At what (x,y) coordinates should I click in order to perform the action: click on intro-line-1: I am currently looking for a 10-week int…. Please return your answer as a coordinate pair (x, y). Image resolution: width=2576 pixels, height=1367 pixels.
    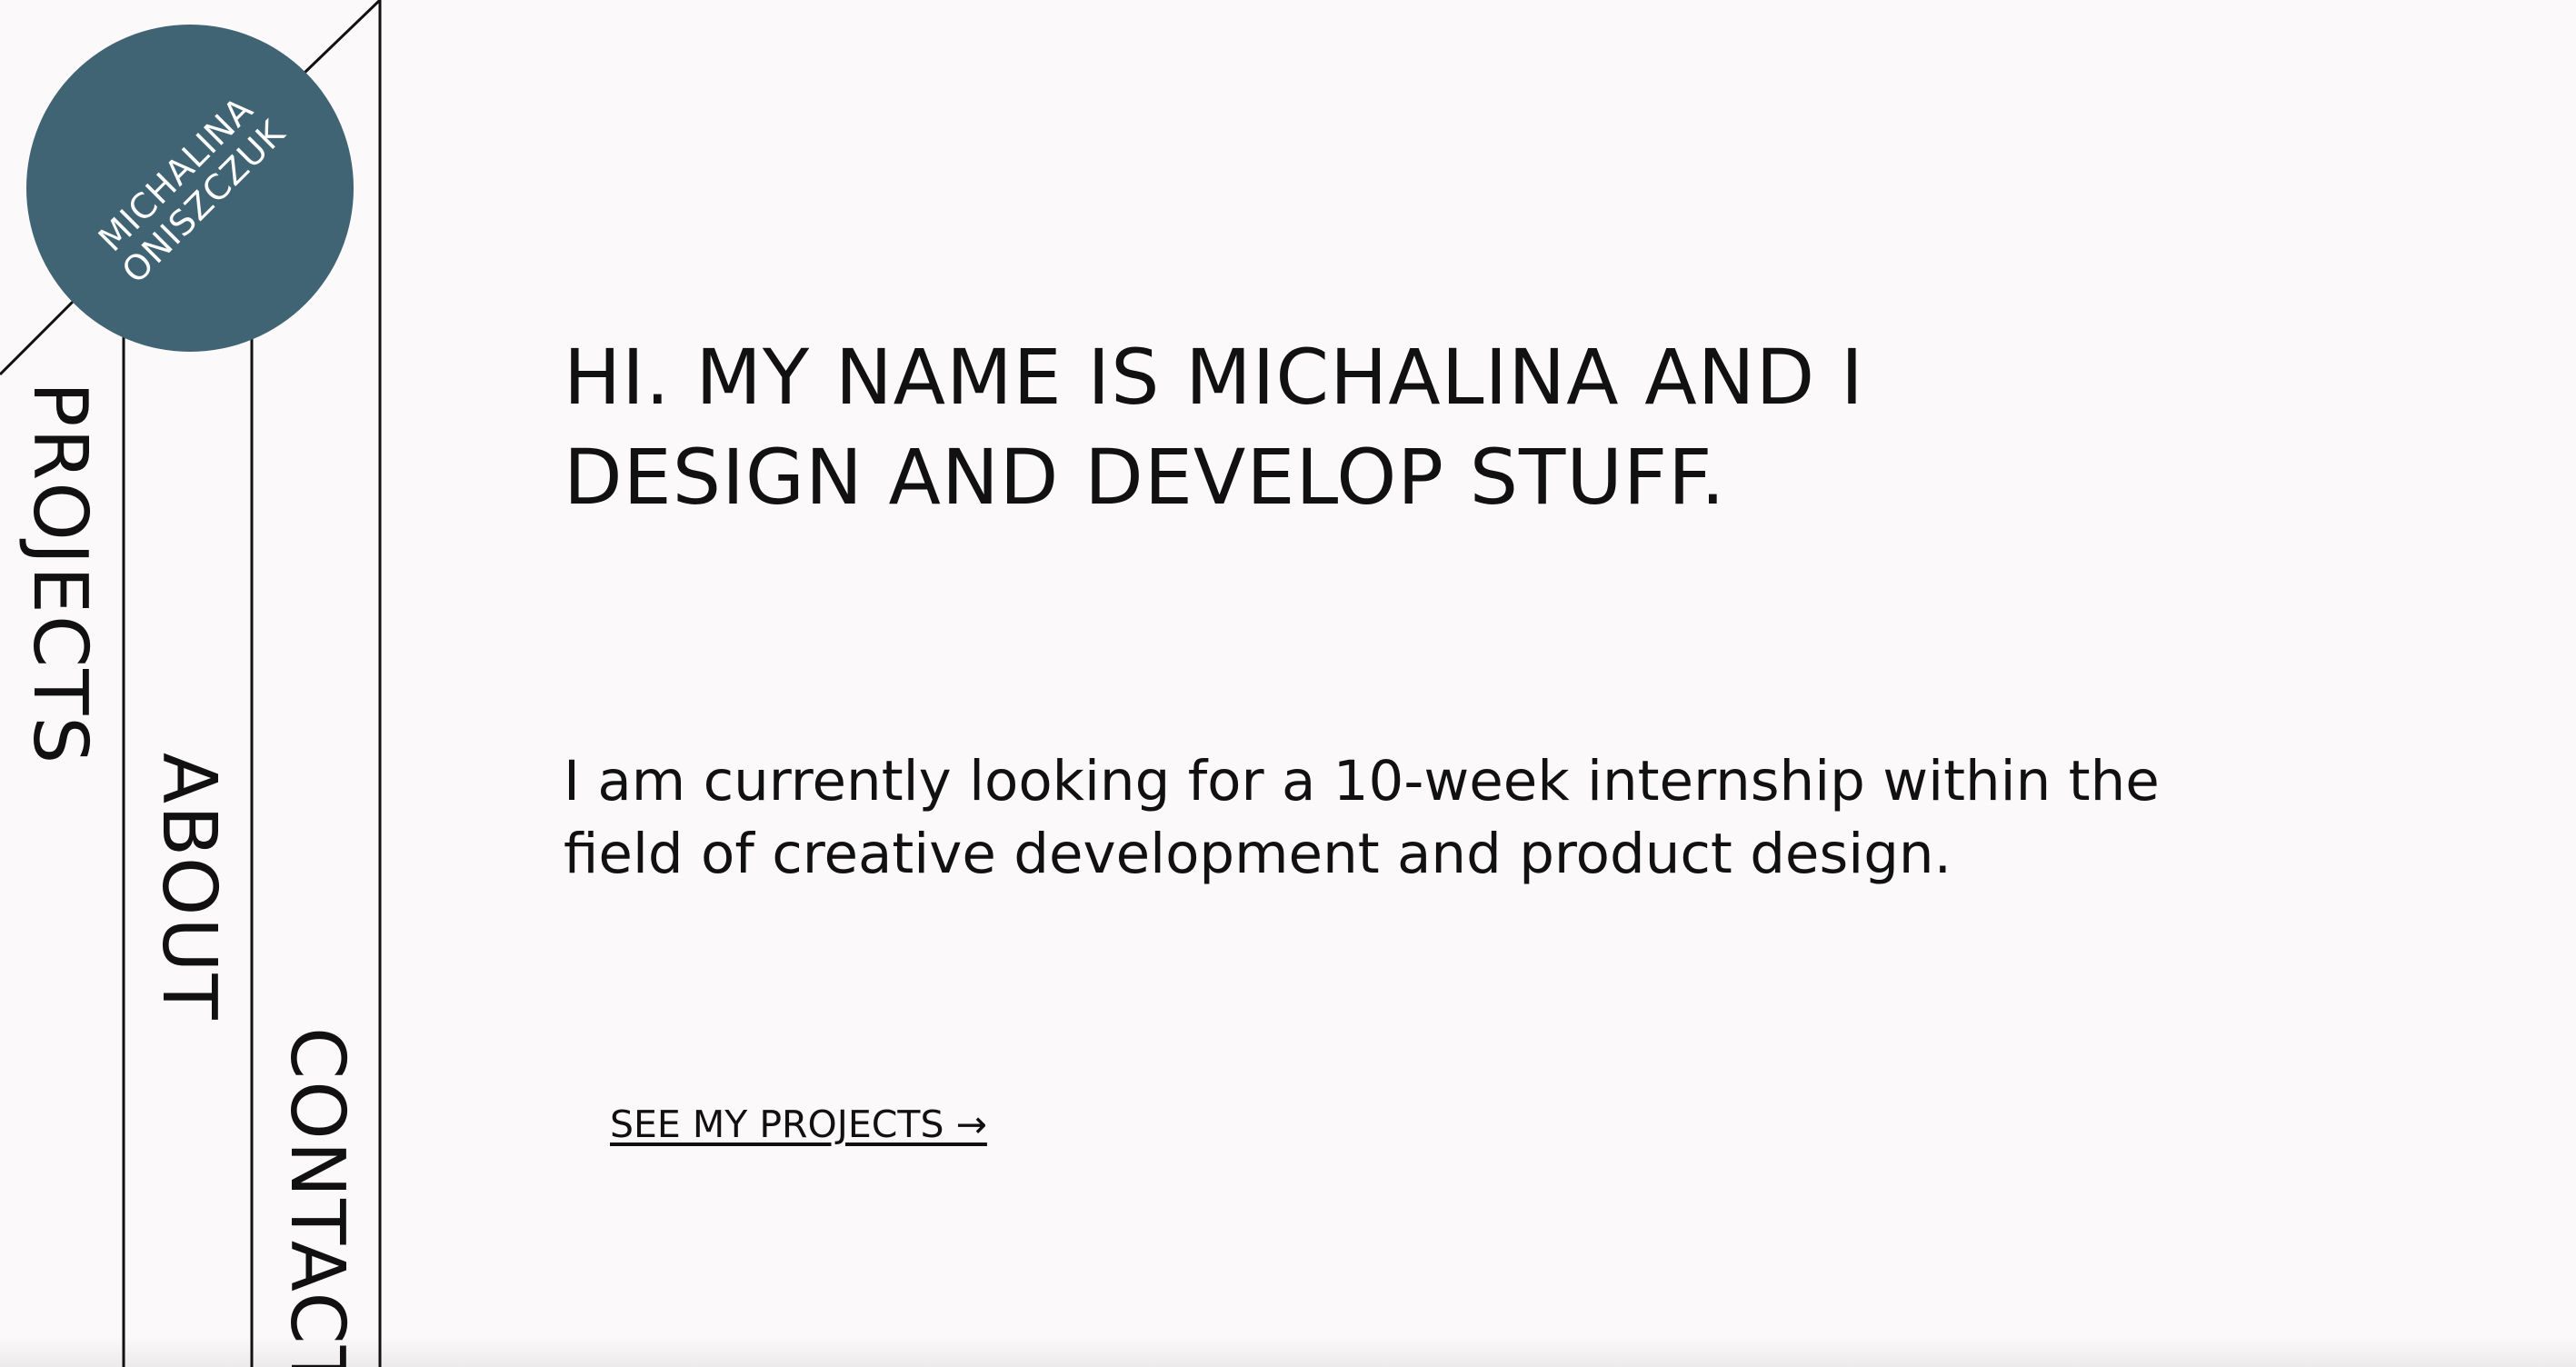
    Looking at the image, I should click on (1362, 781).